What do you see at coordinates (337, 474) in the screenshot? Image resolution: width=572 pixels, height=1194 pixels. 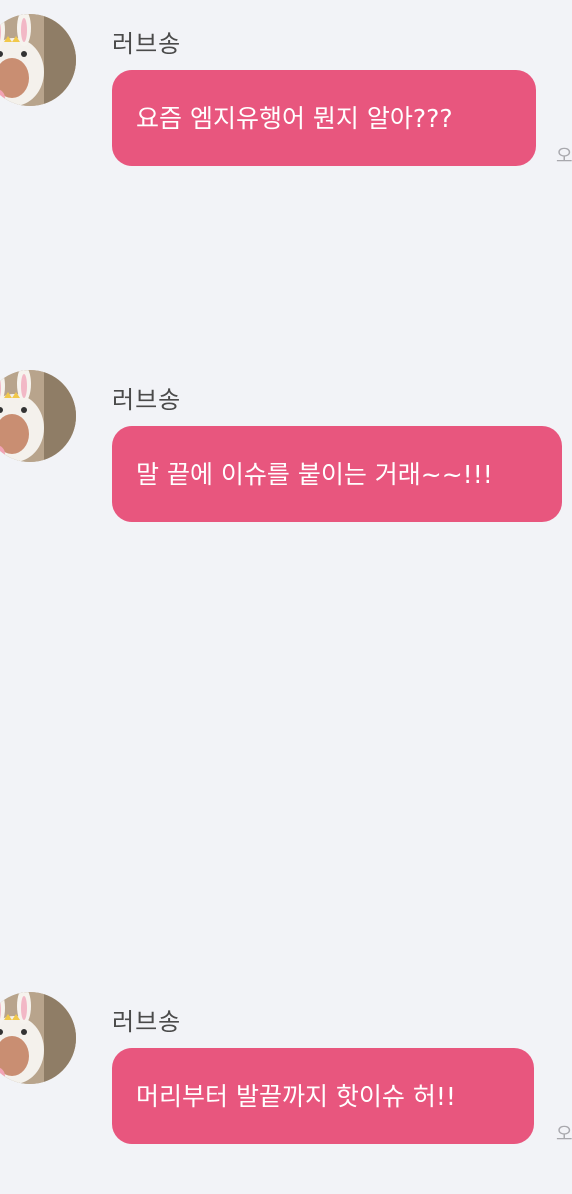 I see `message-bubble: 말 끝에 이슈를 붙이는 거래~~!!!` at bounding box center [337, 474].